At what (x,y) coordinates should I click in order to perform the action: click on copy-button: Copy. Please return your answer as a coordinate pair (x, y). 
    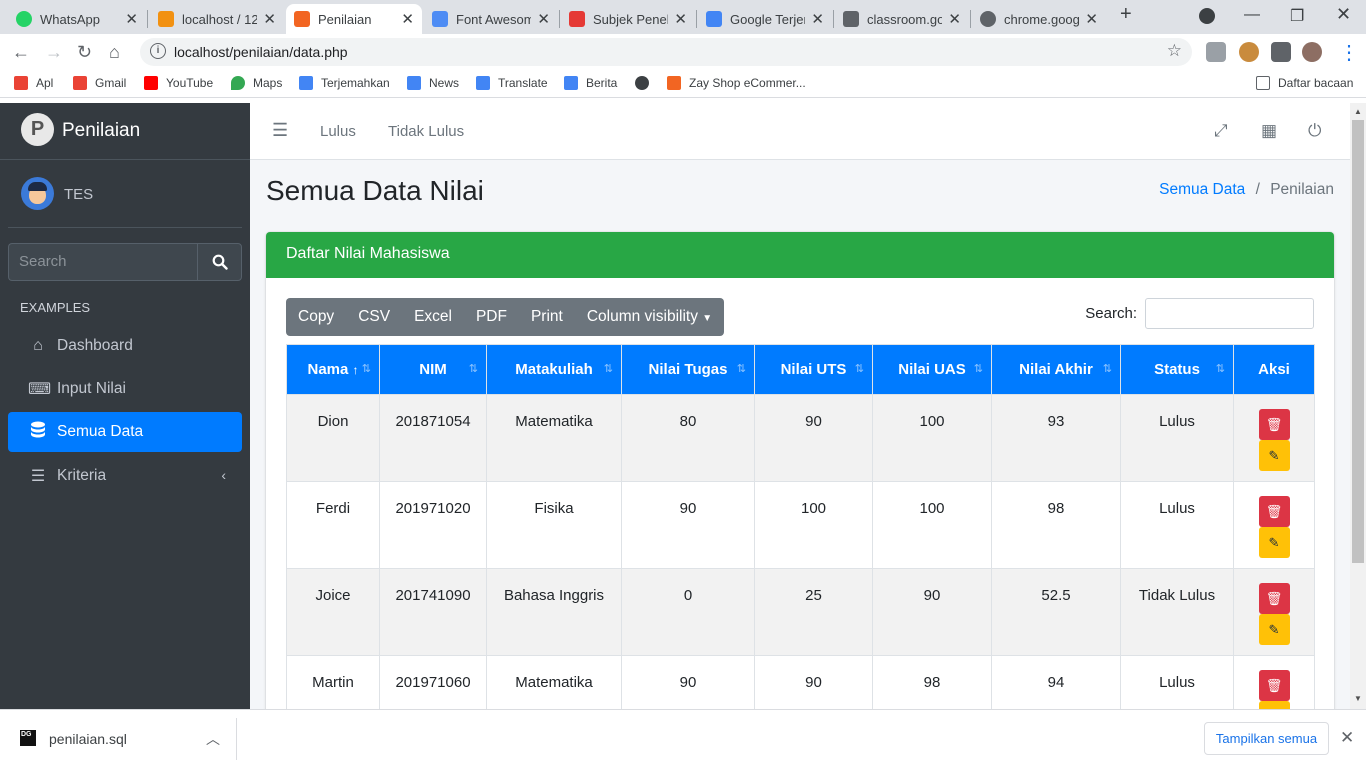
    Looking at the image, I should click on (316, 317).